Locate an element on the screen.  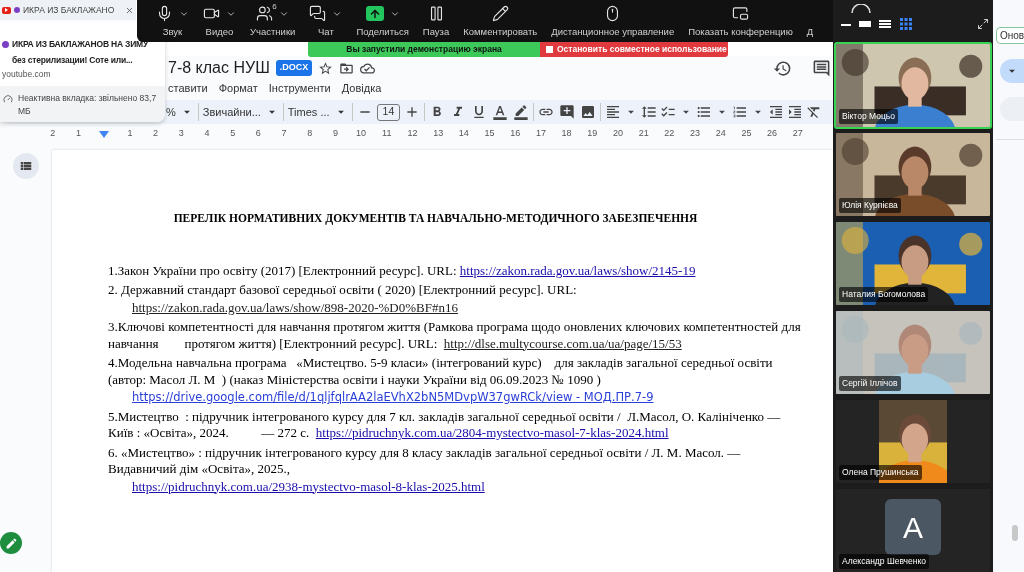
tab-preview-site: youtube.com is located at coordinates (26, 74).